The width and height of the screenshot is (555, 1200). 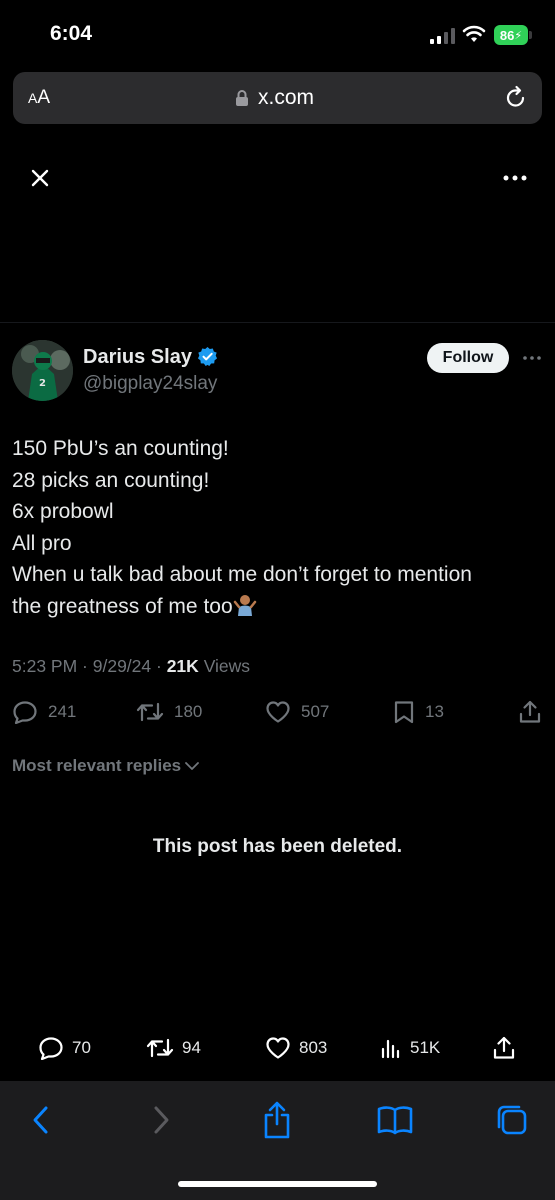 I want to click on page-menu-button: AA, so click(x=39, y=98).